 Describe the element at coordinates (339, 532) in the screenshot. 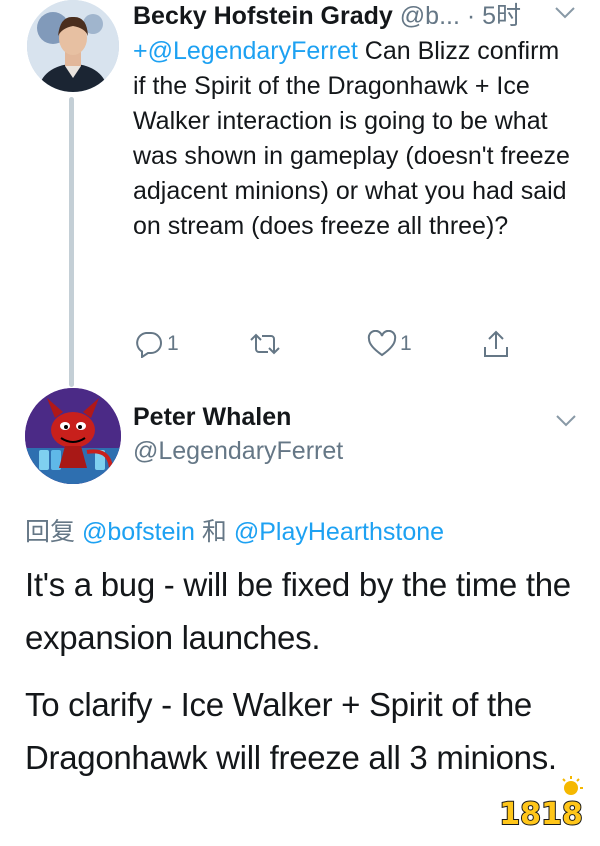

I see `mention-link: @PlayHearthstone` at that location.